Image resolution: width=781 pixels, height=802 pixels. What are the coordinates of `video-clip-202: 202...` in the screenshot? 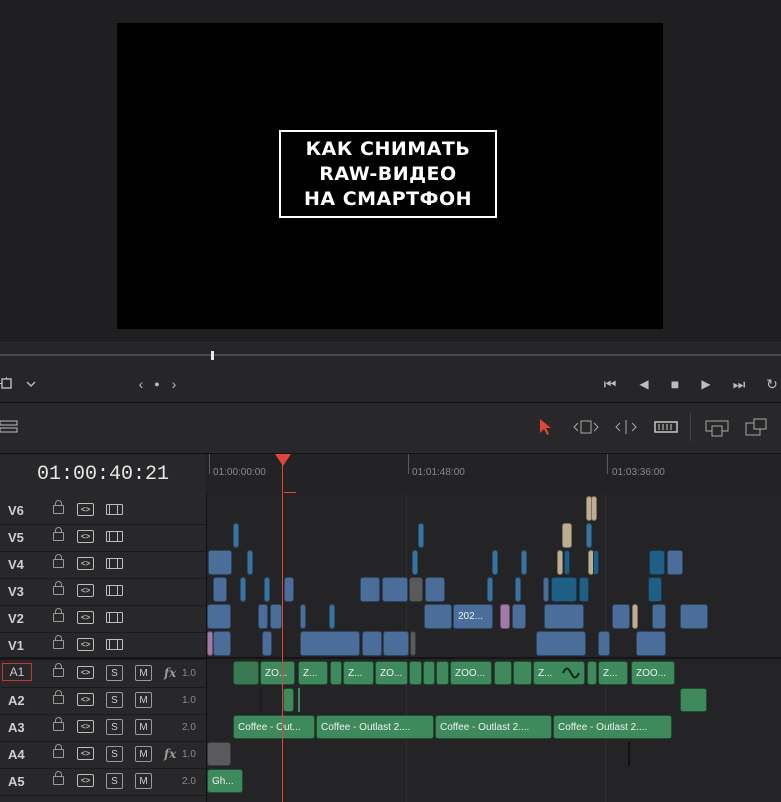 It's located at (473, 616).